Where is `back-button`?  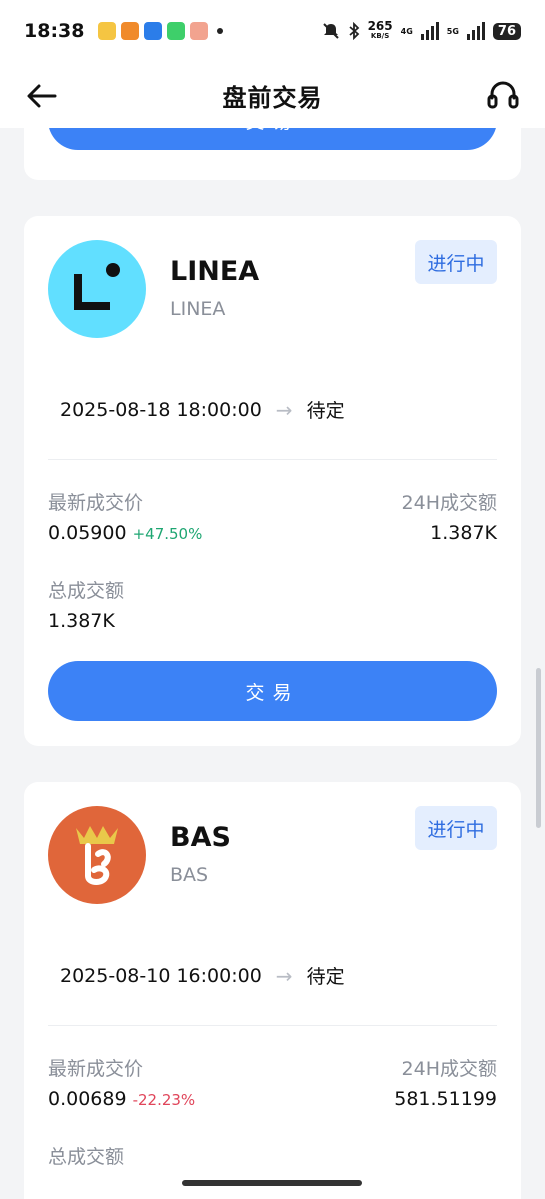 back-button is located at coordinates (42, 96).